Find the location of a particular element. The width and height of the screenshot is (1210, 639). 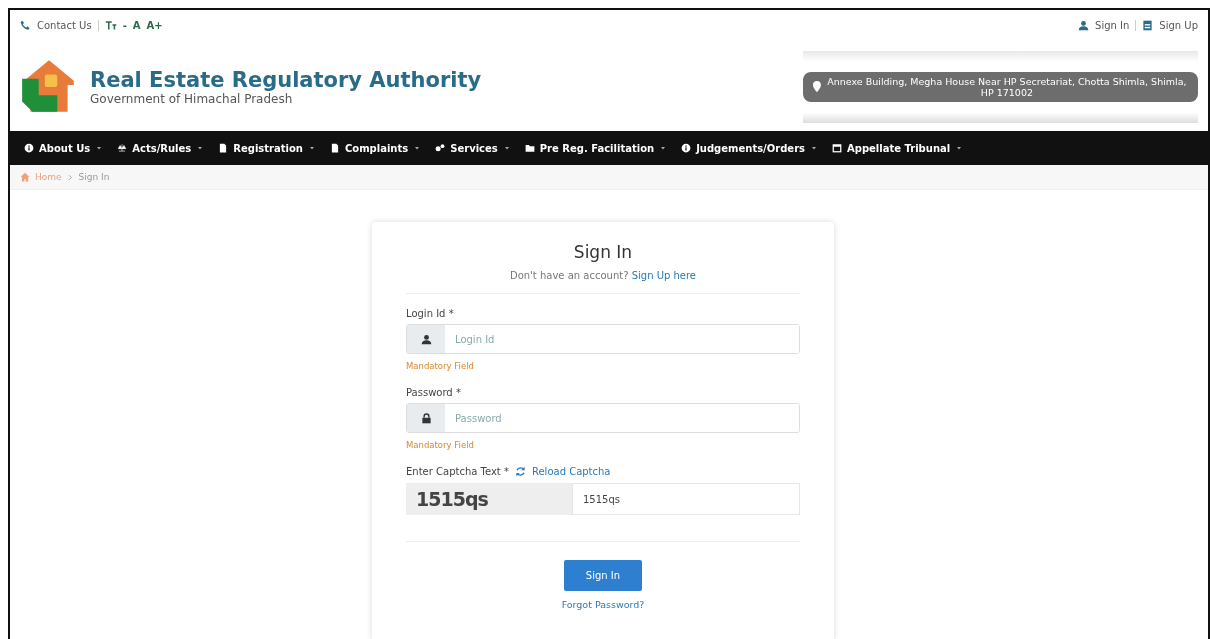

nav-menu-item: Services is located at coordinates (473, 148).